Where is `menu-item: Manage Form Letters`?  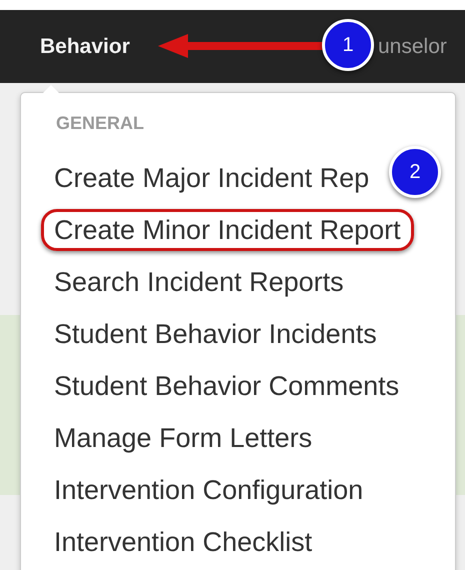 menu-item: Manage Form Letters is located at coordinates (183, 438).